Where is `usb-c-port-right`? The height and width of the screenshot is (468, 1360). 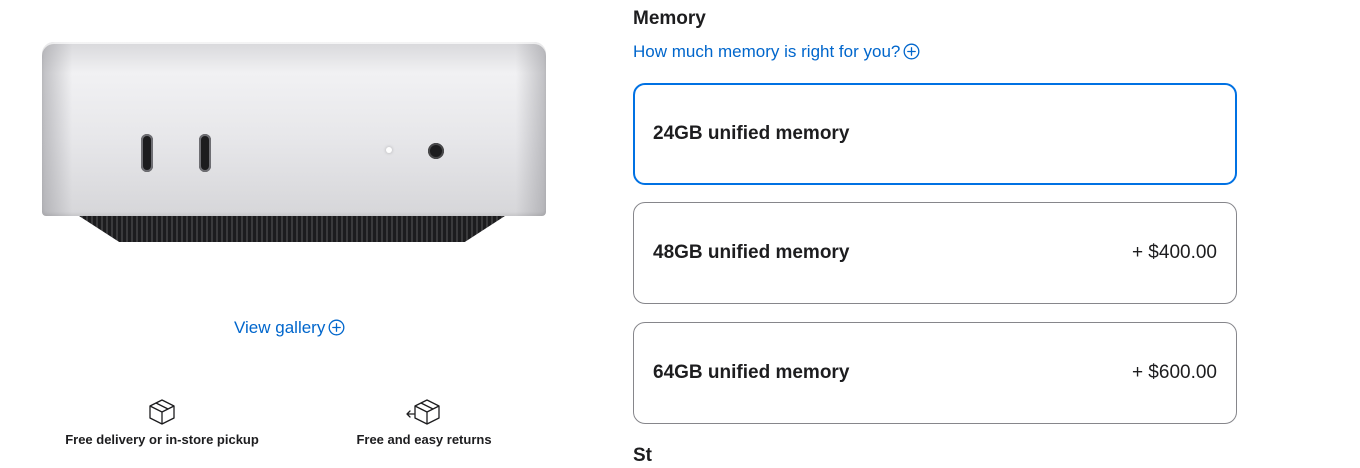 usb-c-port-right is located at coordinates (205, 153).